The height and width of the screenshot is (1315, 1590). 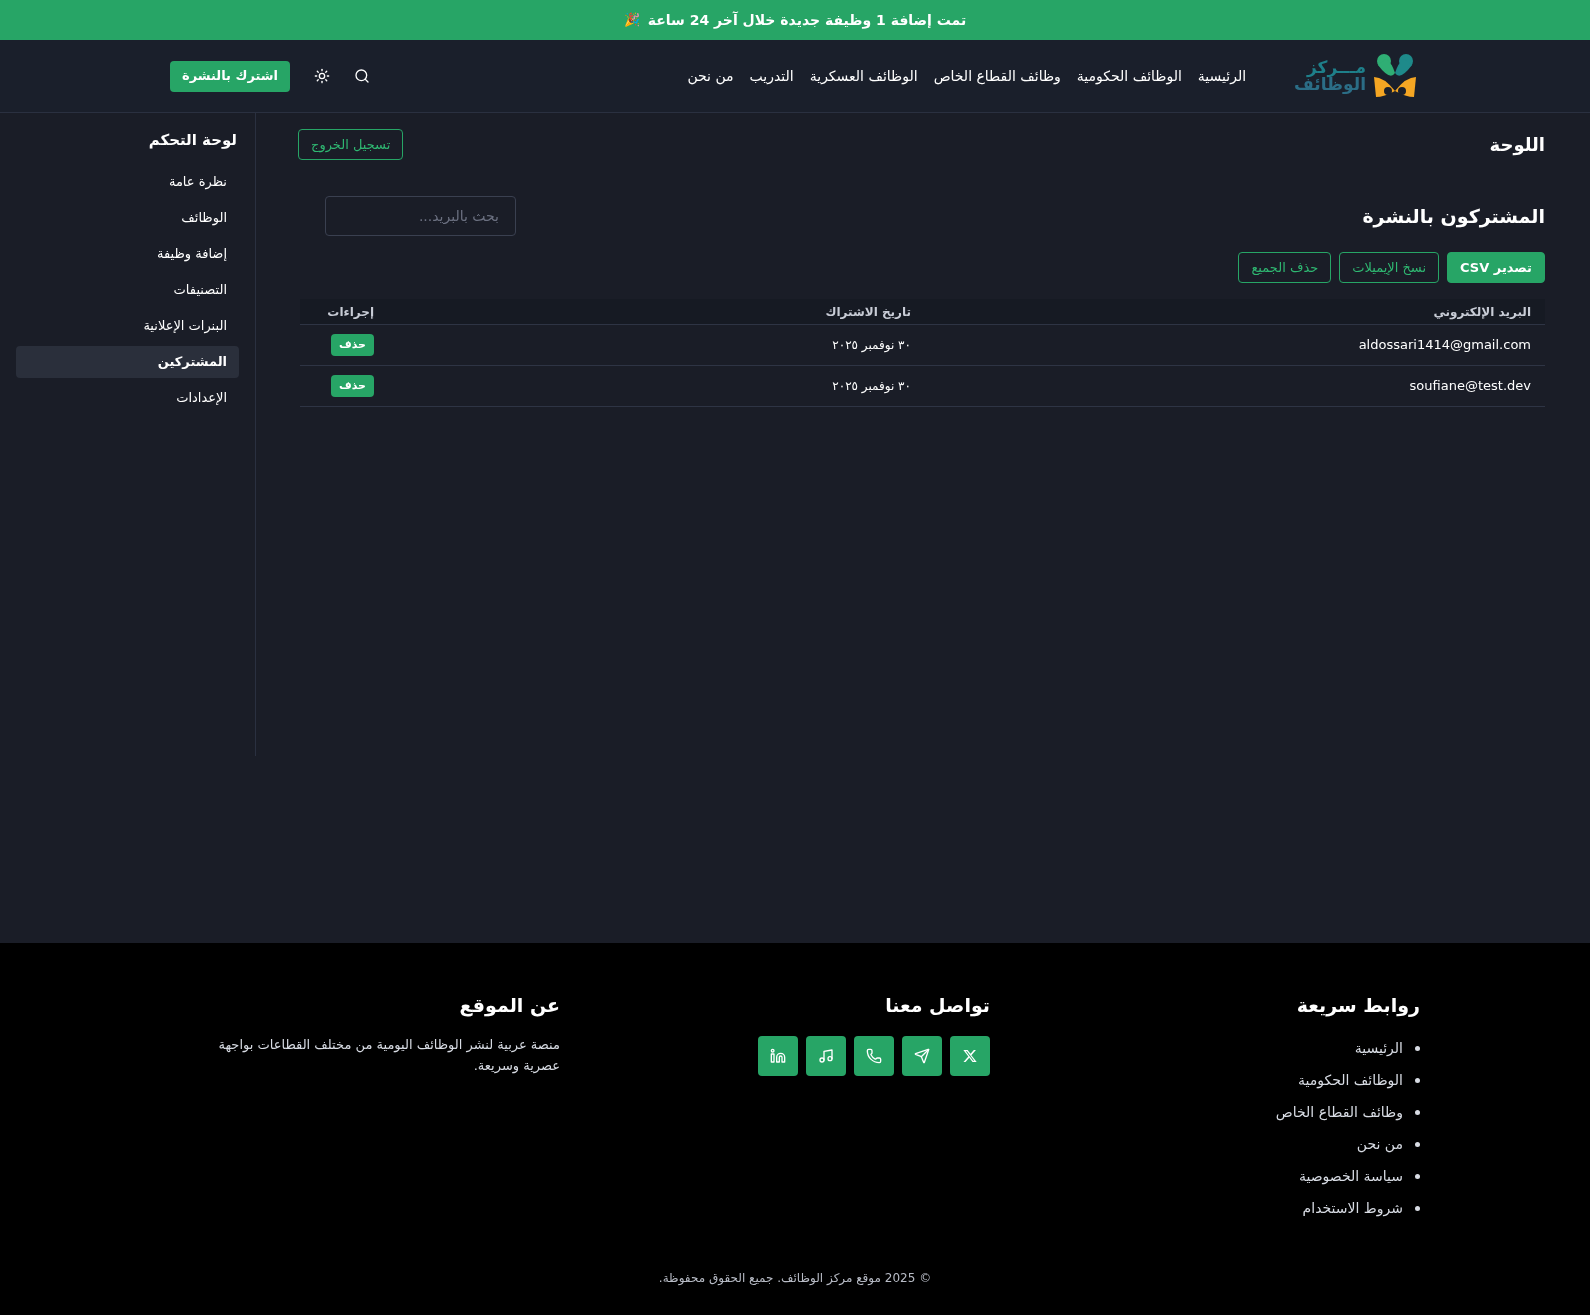 I want to click on about-text: منصة عربية لنشر الوظائف اليومية من مختلف القطاعات بواجهة عصرية وسريعة., so click(x=388, y=1055).